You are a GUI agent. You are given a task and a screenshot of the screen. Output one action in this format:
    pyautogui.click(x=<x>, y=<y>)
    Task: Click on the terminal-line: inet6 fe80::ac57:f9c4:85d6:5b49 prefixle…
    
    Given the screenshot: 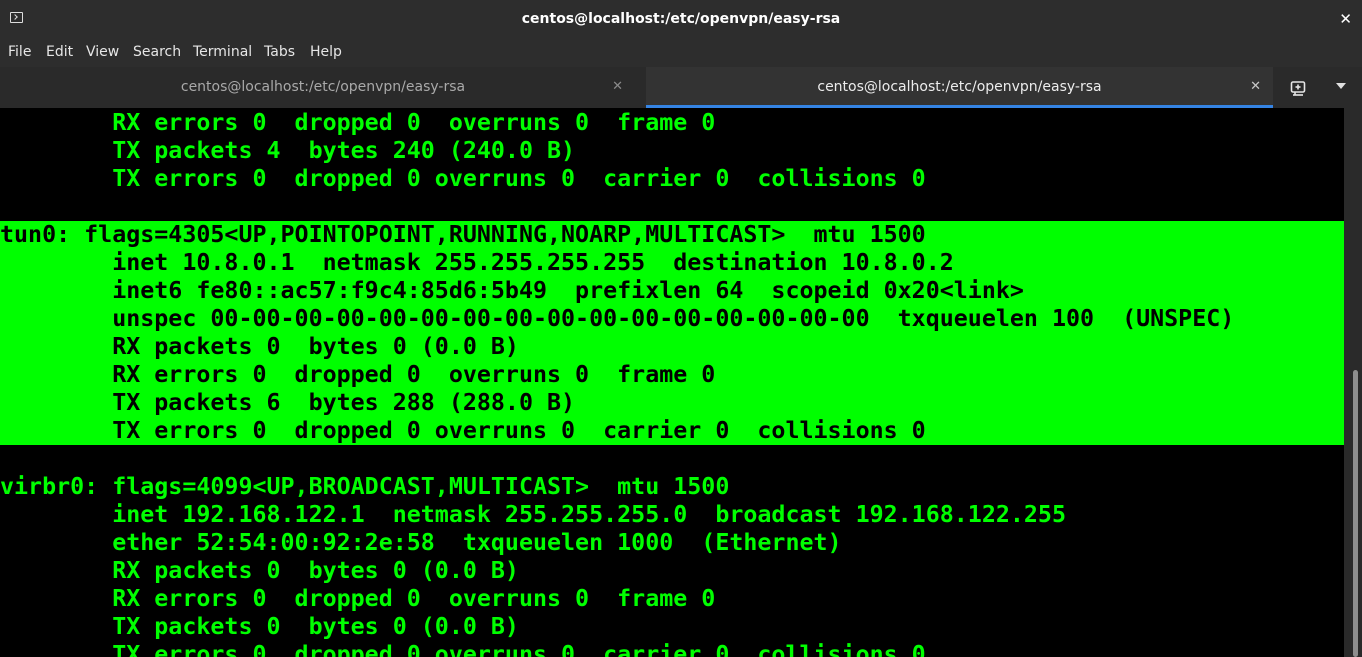 What is the action you would take?
    pyautogui.click(x=672, y=291)
    